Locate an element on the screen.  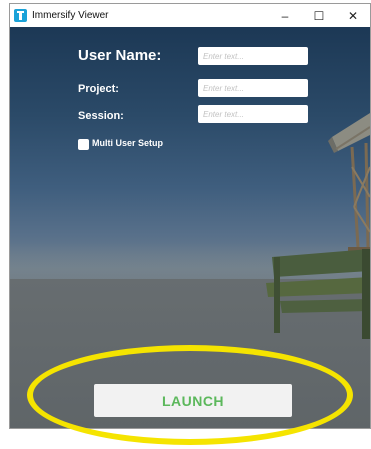
project-input is located at coordinates (253, 88).